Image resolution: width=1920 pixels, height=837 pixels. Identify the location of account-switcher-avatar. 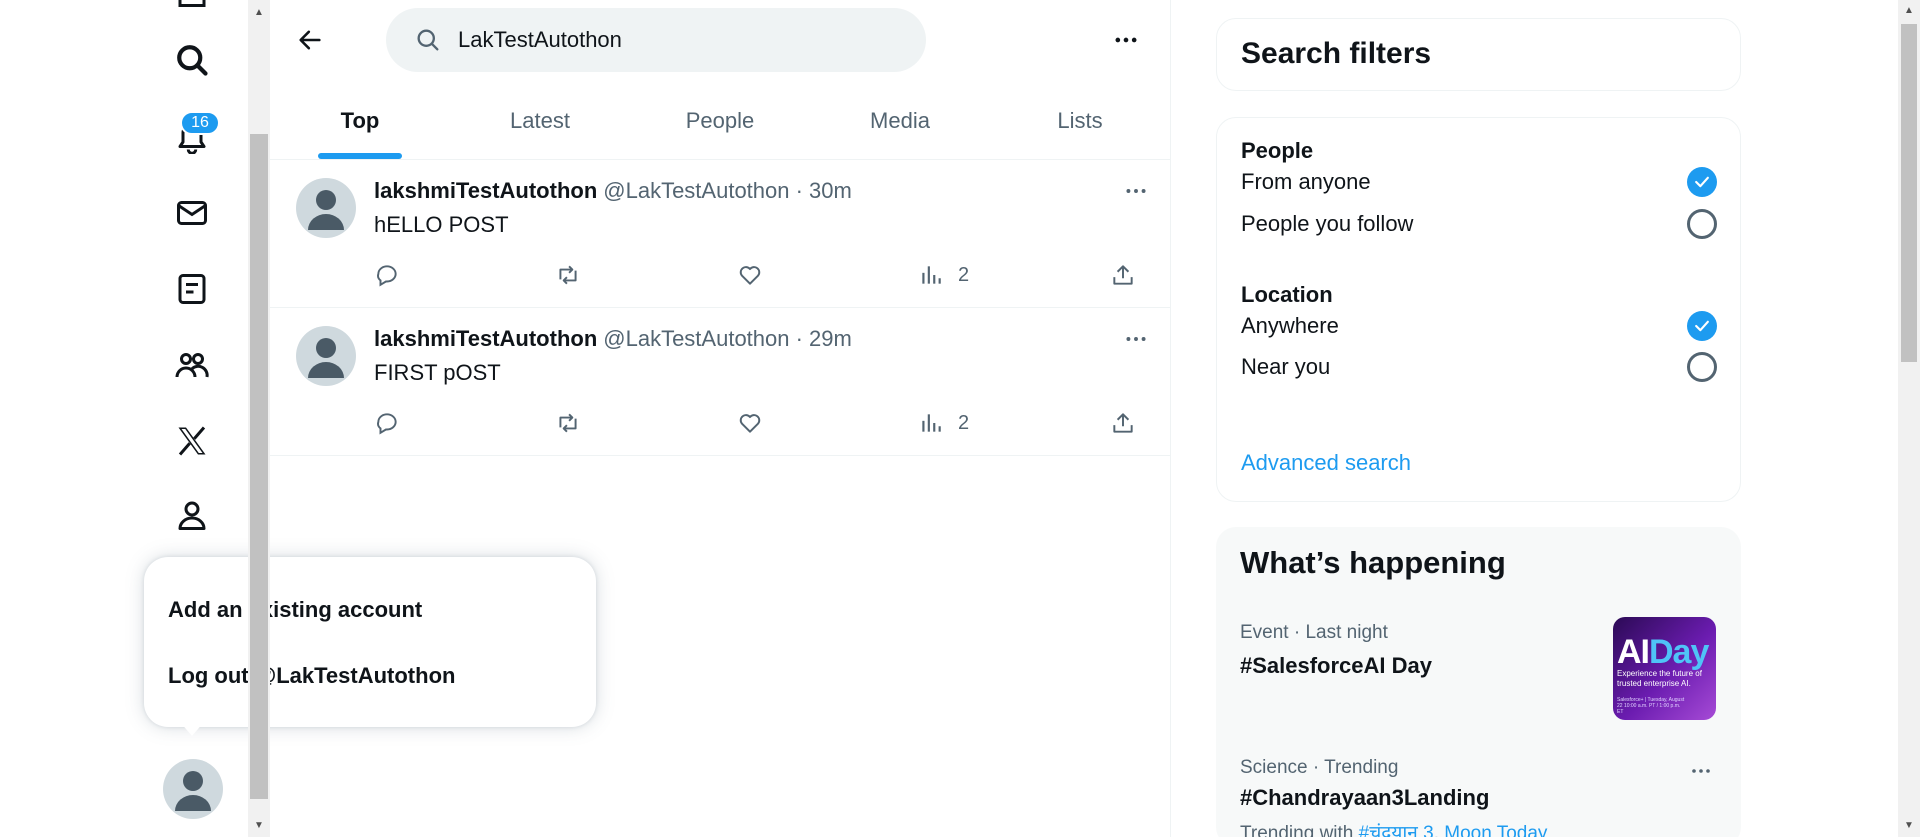
(193, 789).